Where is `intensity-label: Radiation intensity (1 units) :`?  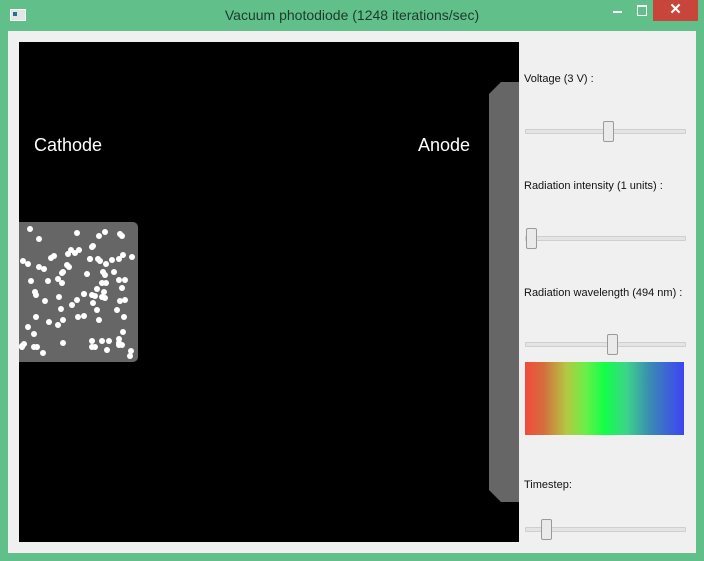 intensity-label: Radiation intensity (1 units) : is located at coordinates (593, 186).